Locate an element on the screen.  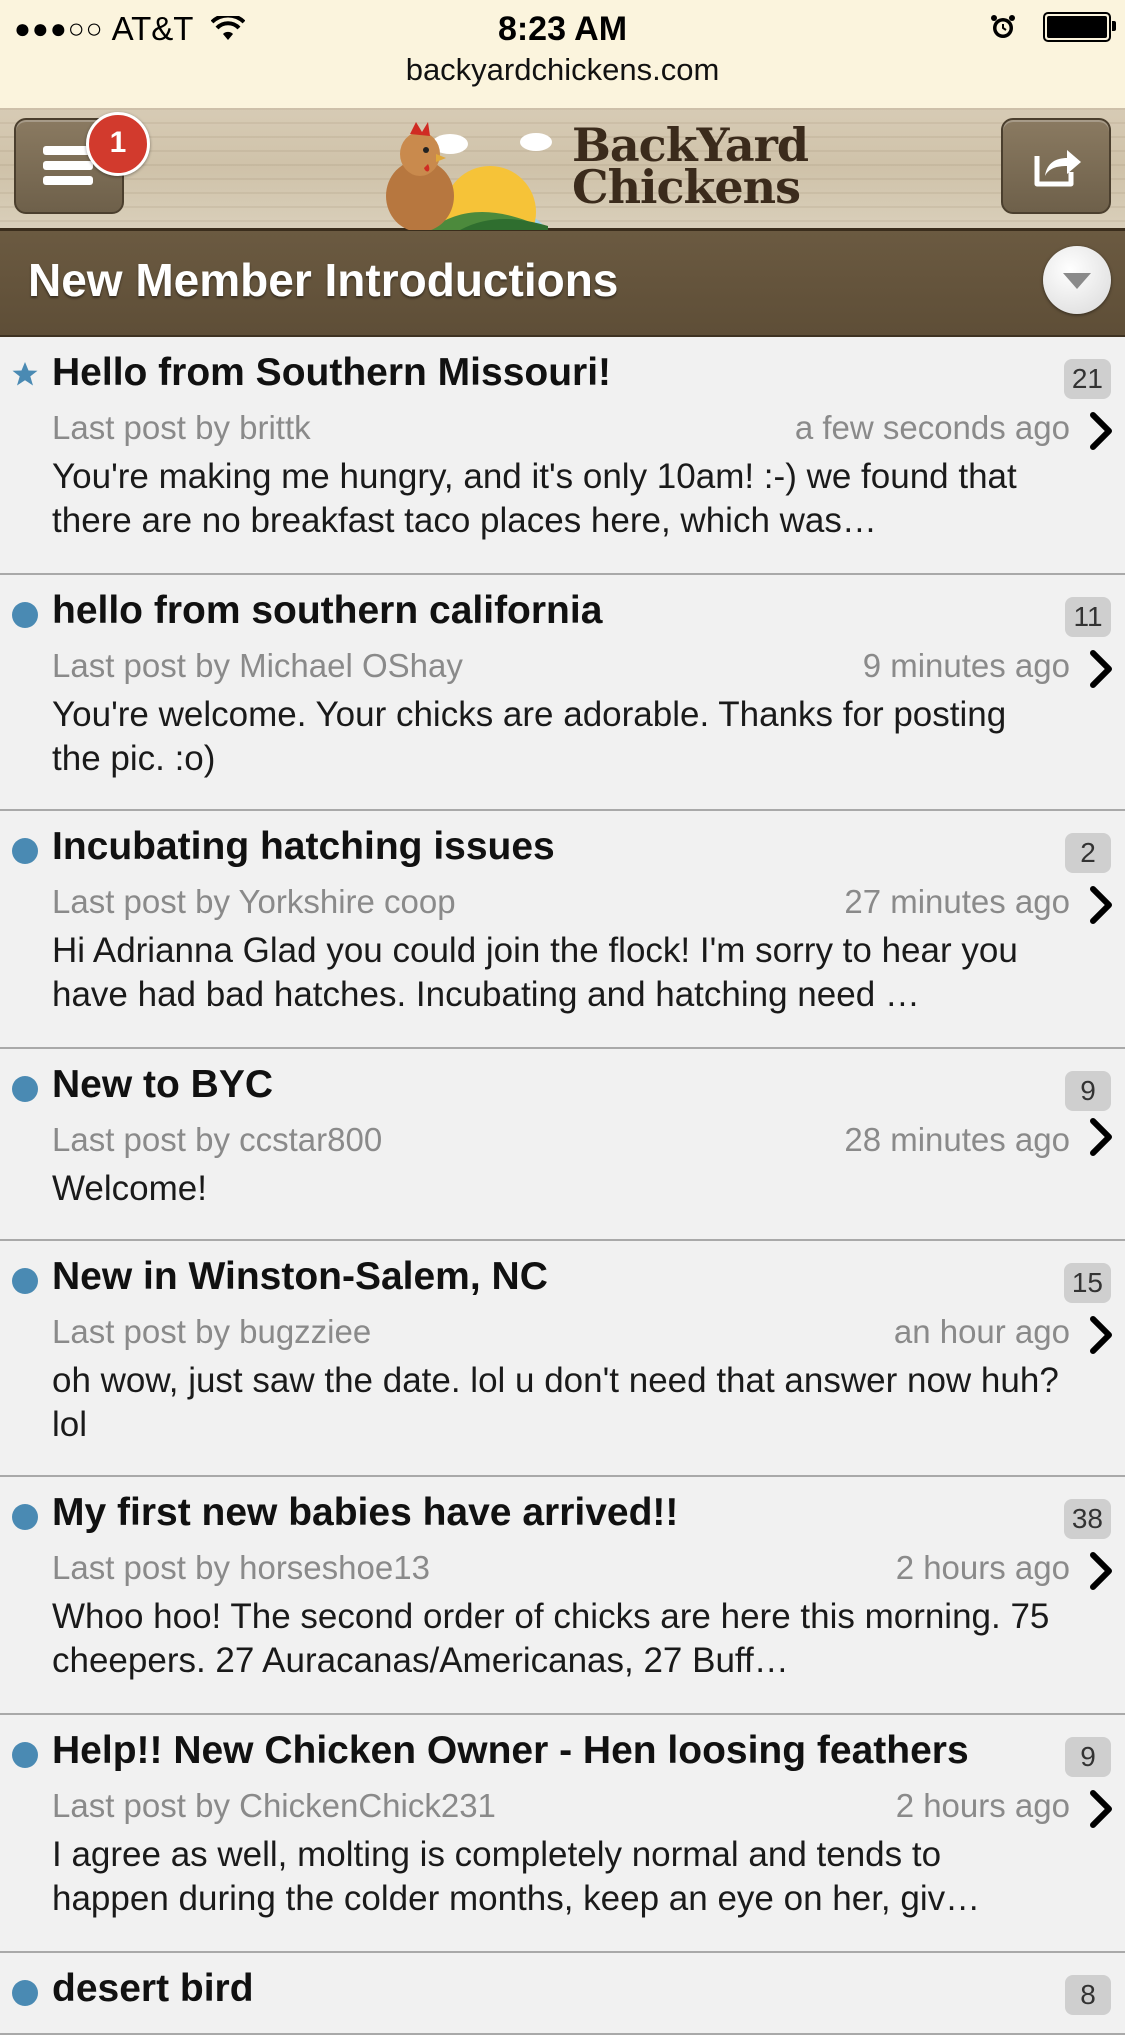
thread-title: New in Winston-Salem, NC is located at coordinates (300, 1276).